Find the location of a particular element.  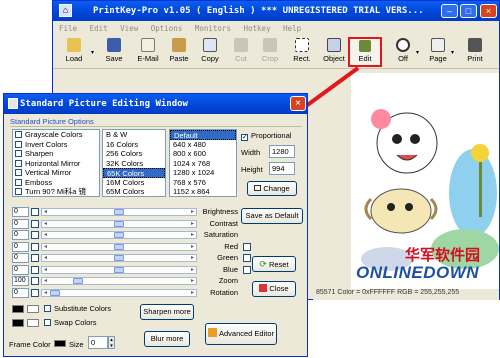

close-dialog-button: Close is located at coordinates (274, 289).